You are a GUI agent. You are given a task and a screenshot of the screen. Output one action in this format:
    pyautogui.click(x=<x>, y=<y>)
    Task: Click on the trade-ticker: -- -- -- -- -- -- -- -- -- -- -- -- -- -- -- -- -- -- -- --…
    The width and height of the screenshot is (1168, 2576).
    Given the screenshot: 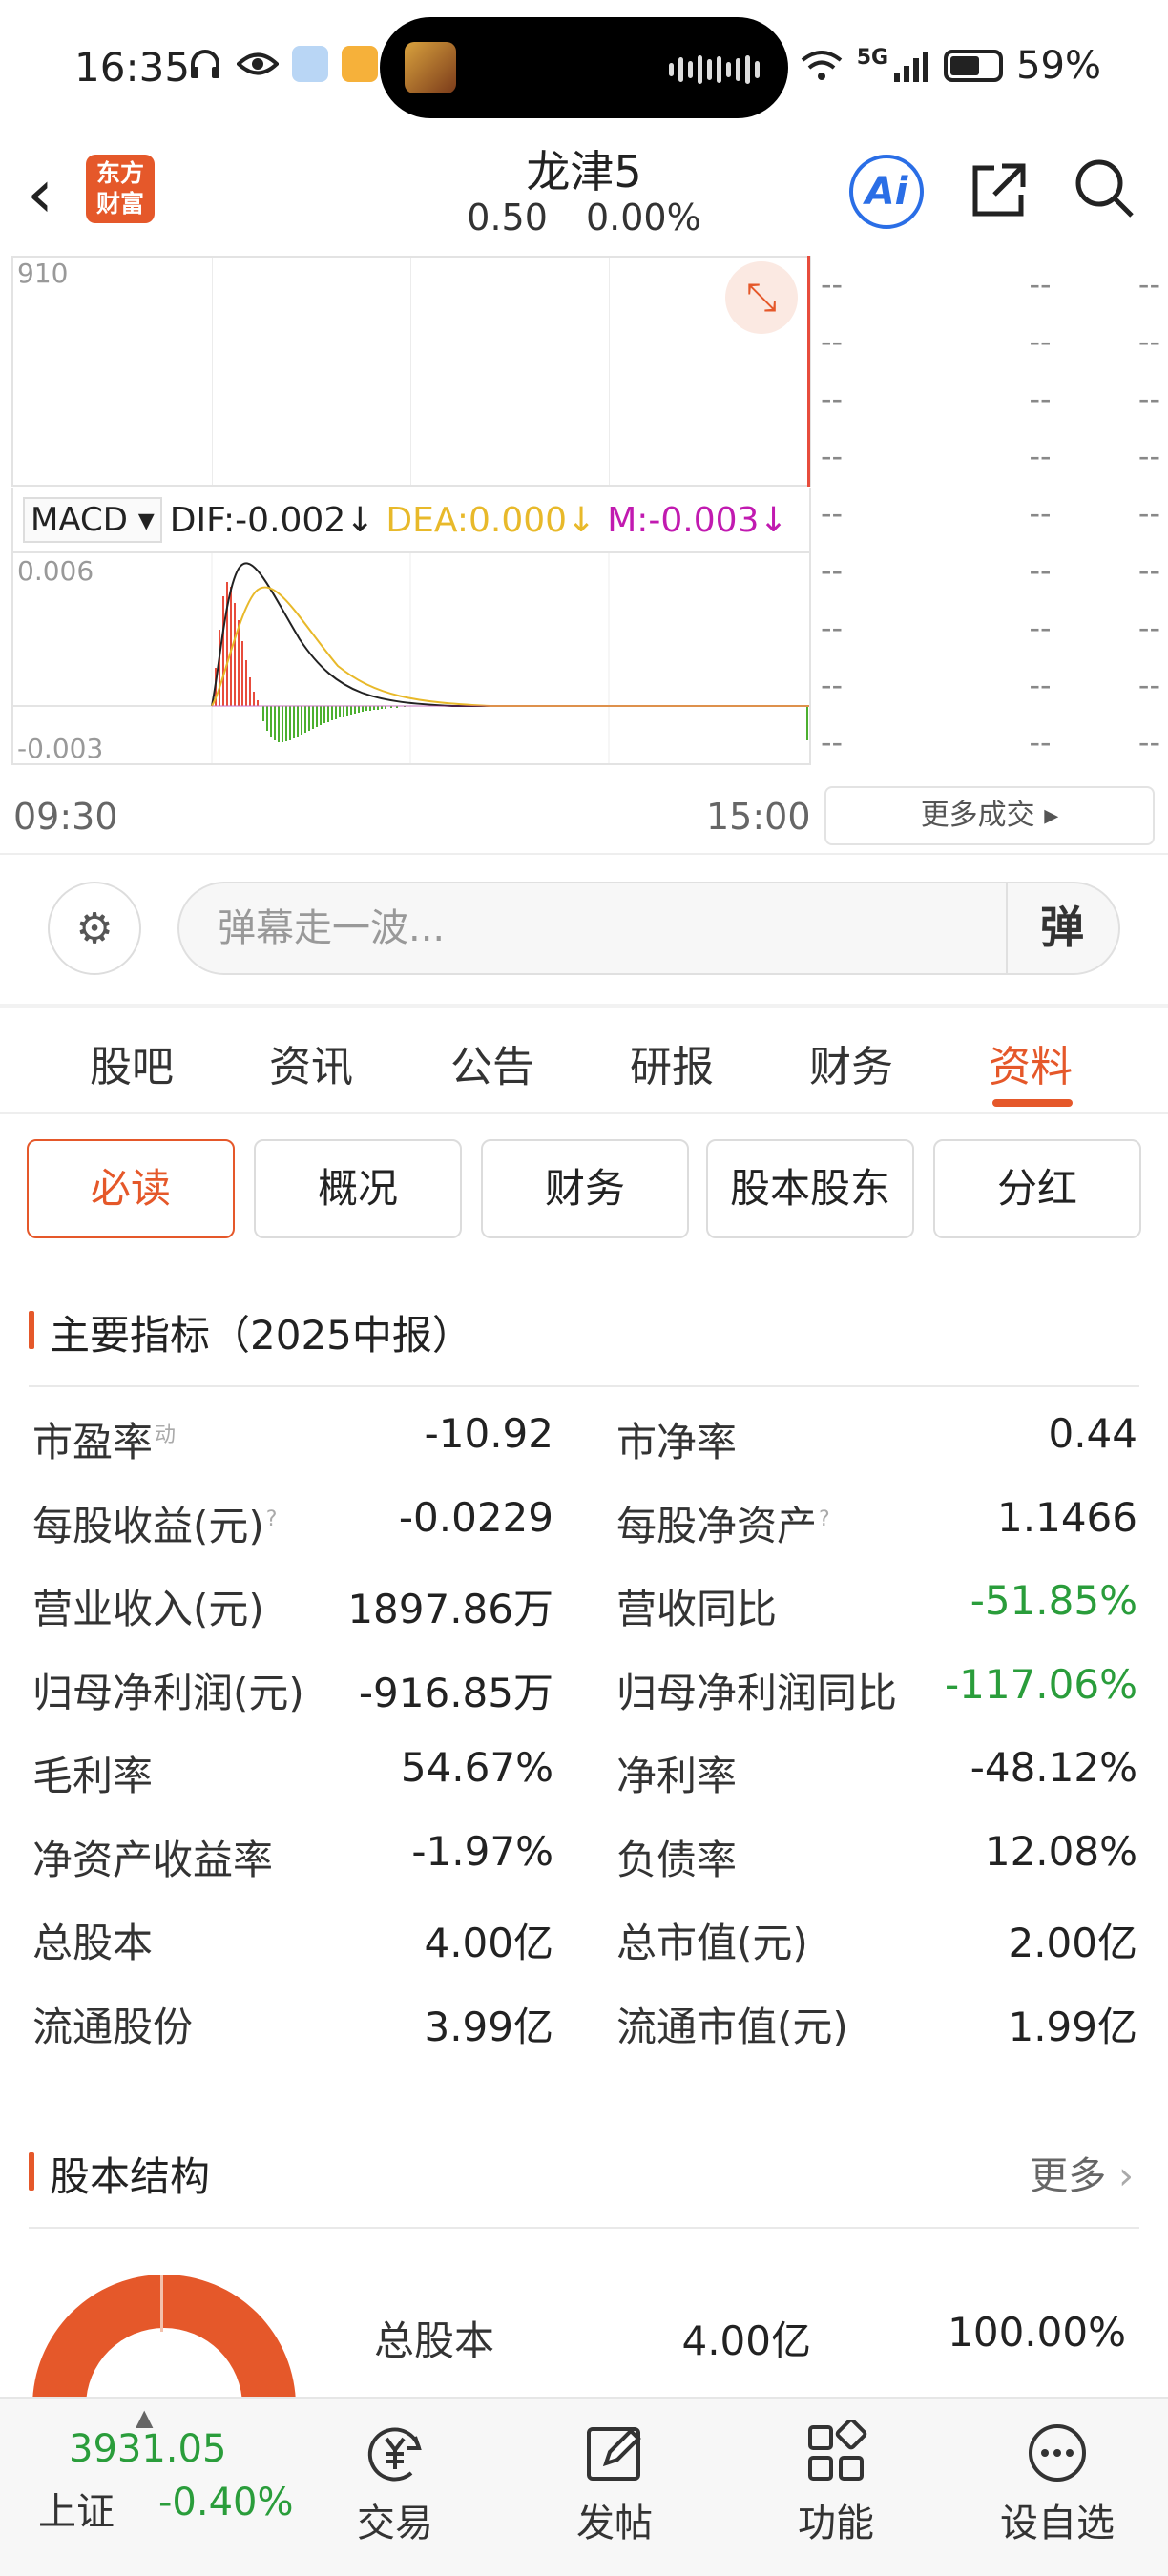 What is the action you would take?
    pyautogui.click(x=993, y=523)
    